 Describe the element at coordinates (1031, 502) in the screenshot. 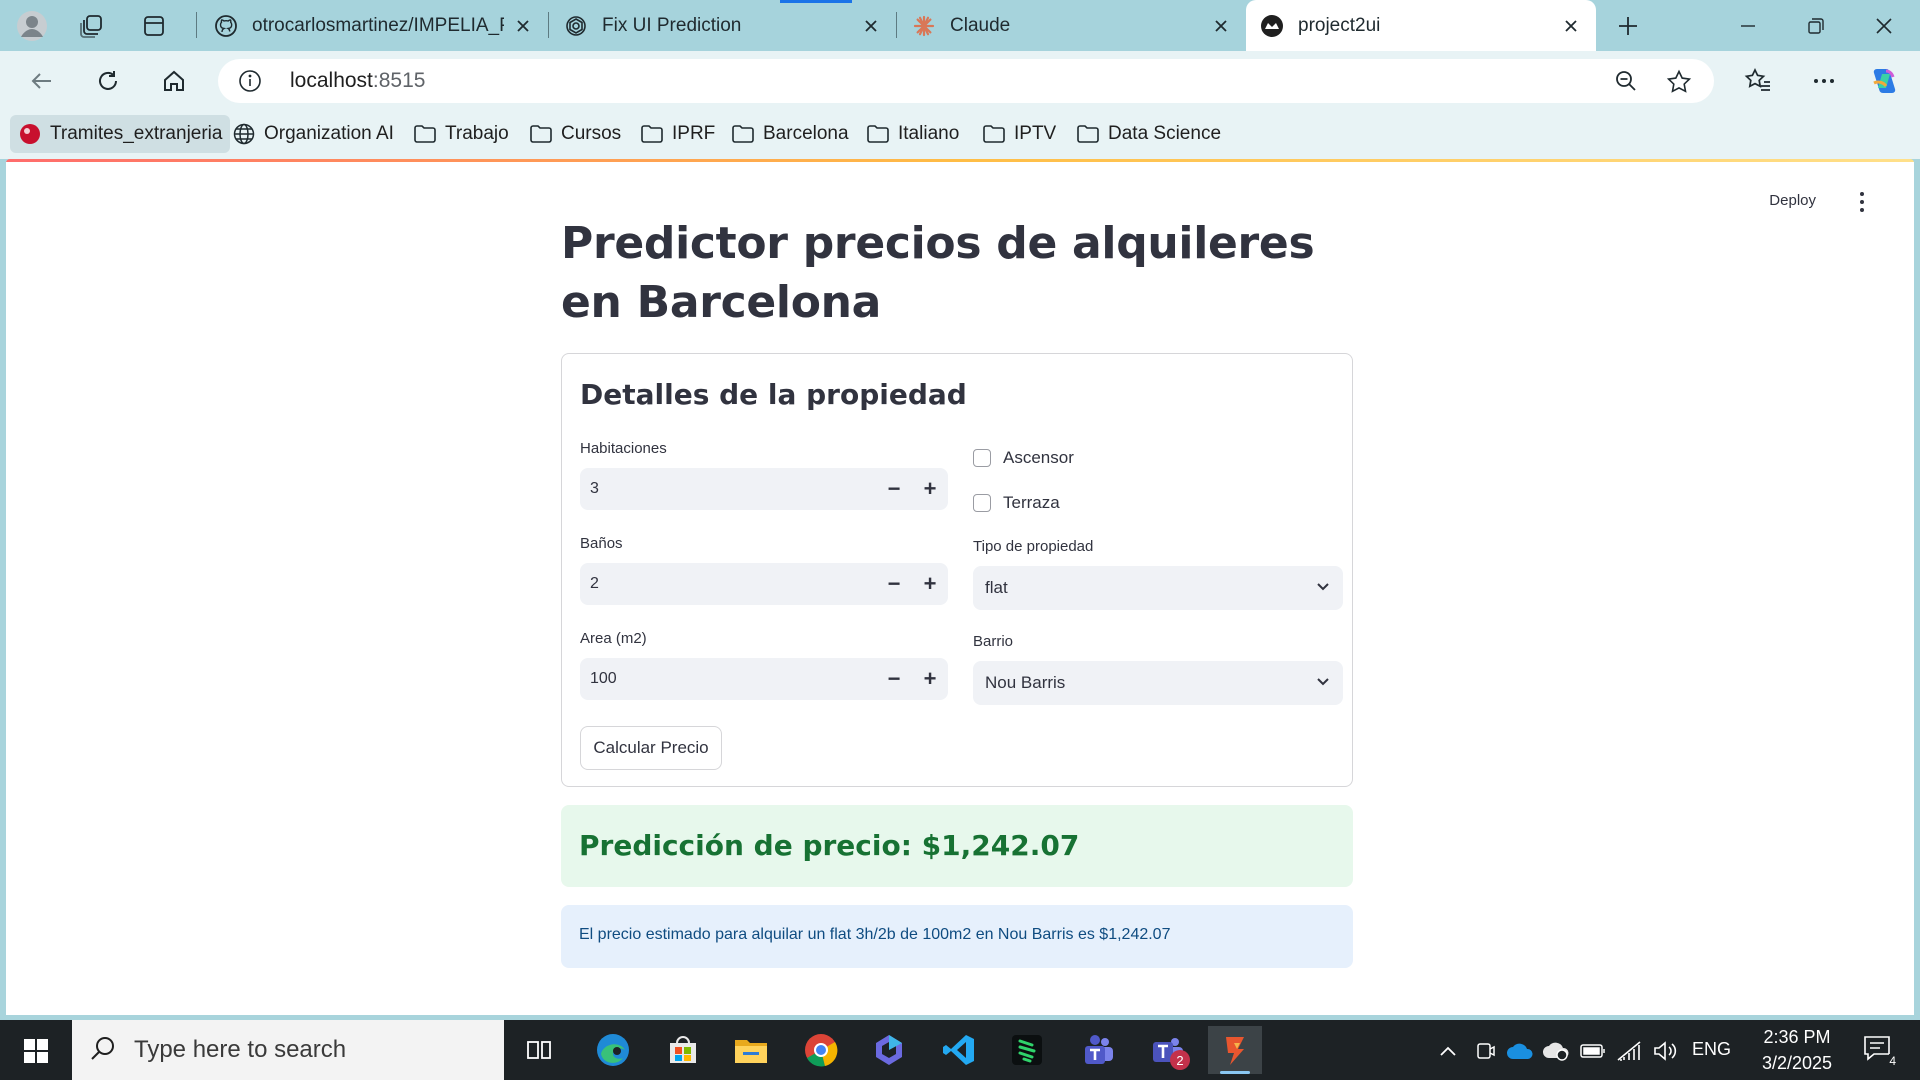

I see `terraza-label: Terraza` at that location.